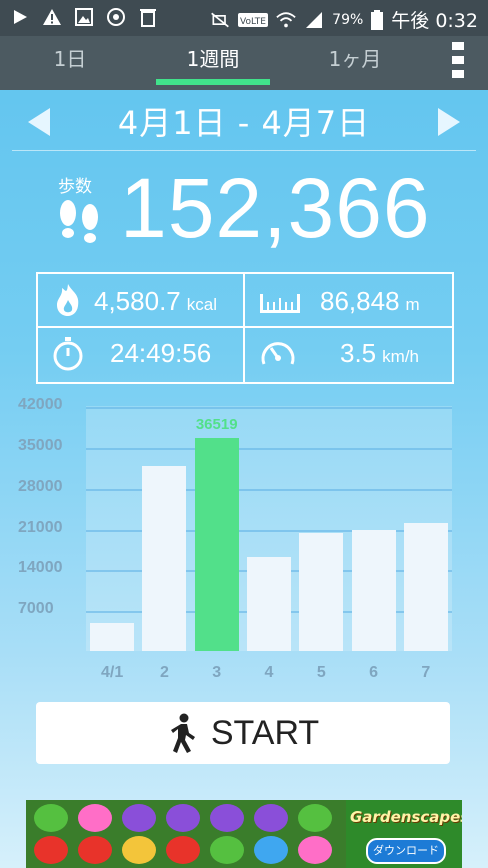  Describe the element at coordinates (201, 304) in the screenshot. I see `calories-unit: kcal` at that location.